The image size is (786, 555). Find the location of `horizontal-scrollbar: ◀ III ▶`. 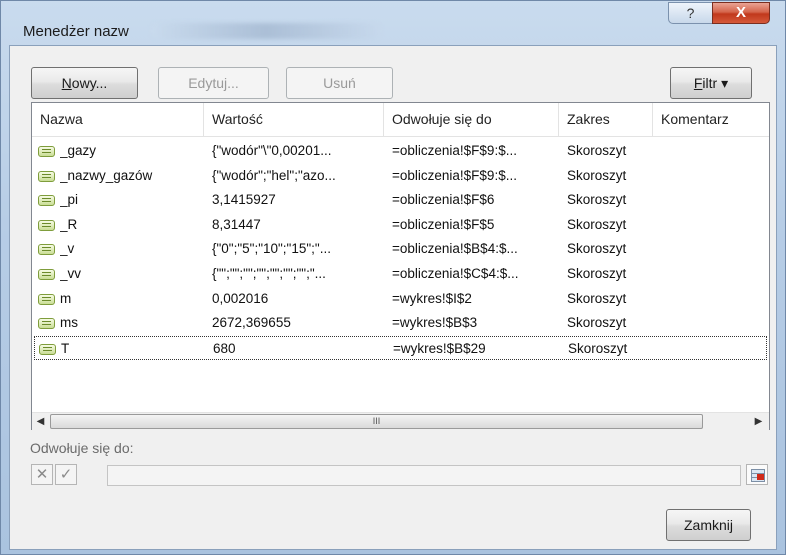

horizontal-scrollbar: ◀ III ▶ is located at coordinates (400, 421).